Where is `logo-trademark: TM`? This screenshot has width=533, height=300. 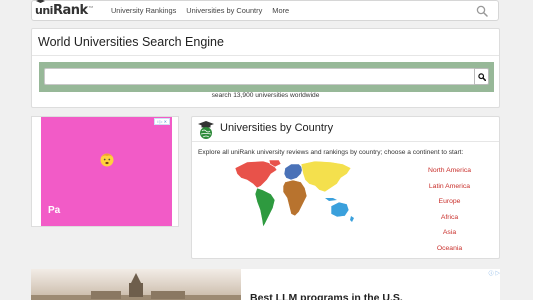
logo-trademark: TM is located at coordinates (90, 6).